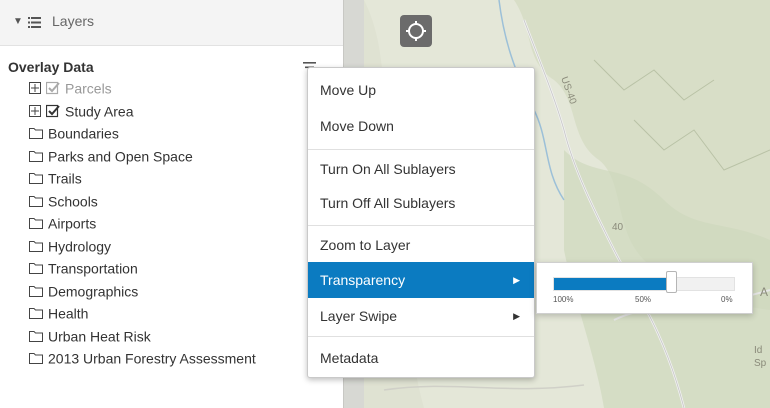  I want to click on menu-item-turn-off-label: Turn Off All Sublayers, so click(388, 203).